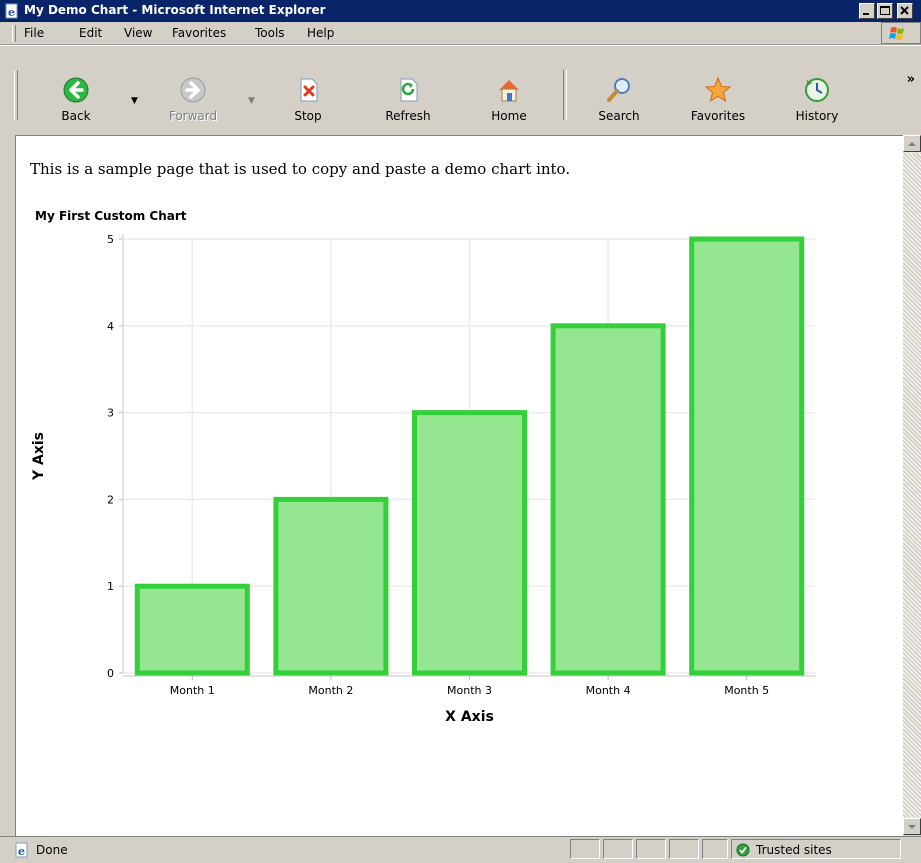 This screenshot has height=863, width=921. I want to click on menu-file: File, so click(34, 33).